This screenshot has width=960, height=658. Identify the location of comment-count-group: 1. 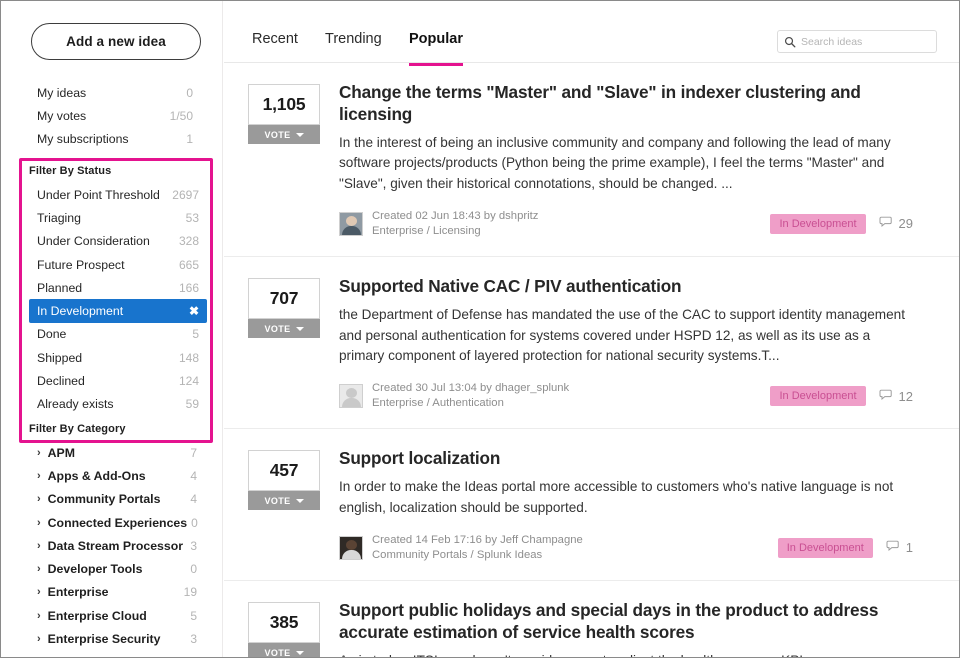
(899, 547).